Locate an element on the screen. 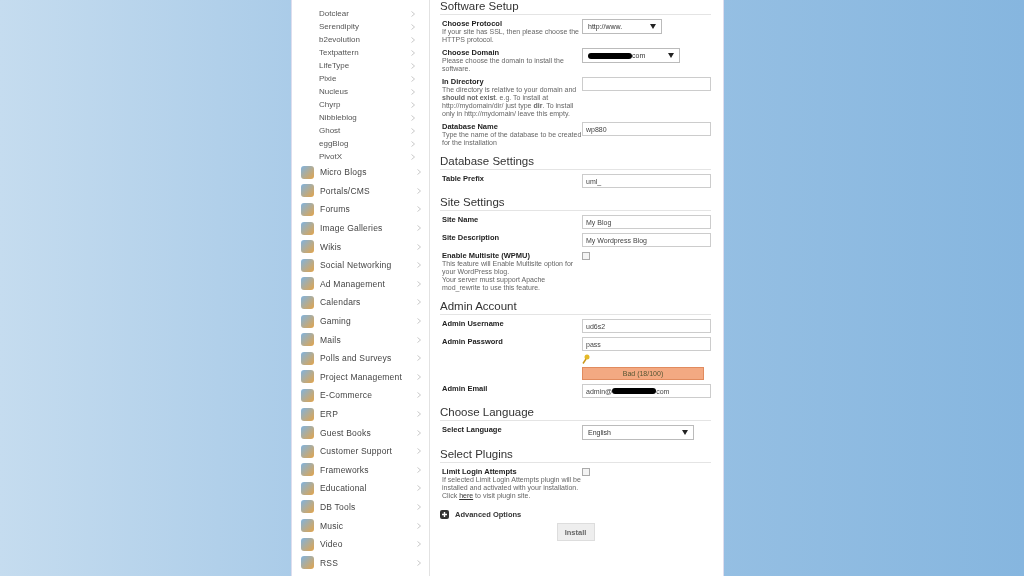 The height and width of the screenshot is (576, 1024). sidebar-category: Project Management is located at coordinates (365, 376).